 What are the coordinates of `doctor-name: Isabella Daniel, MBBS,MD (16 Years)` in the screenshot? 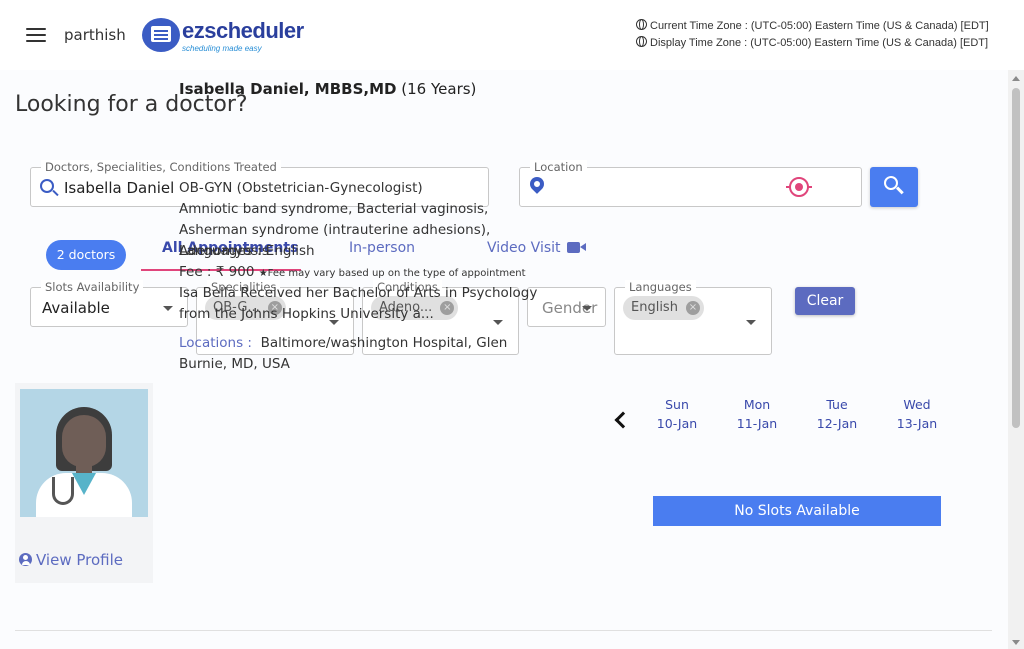 It's located at (327, 89).